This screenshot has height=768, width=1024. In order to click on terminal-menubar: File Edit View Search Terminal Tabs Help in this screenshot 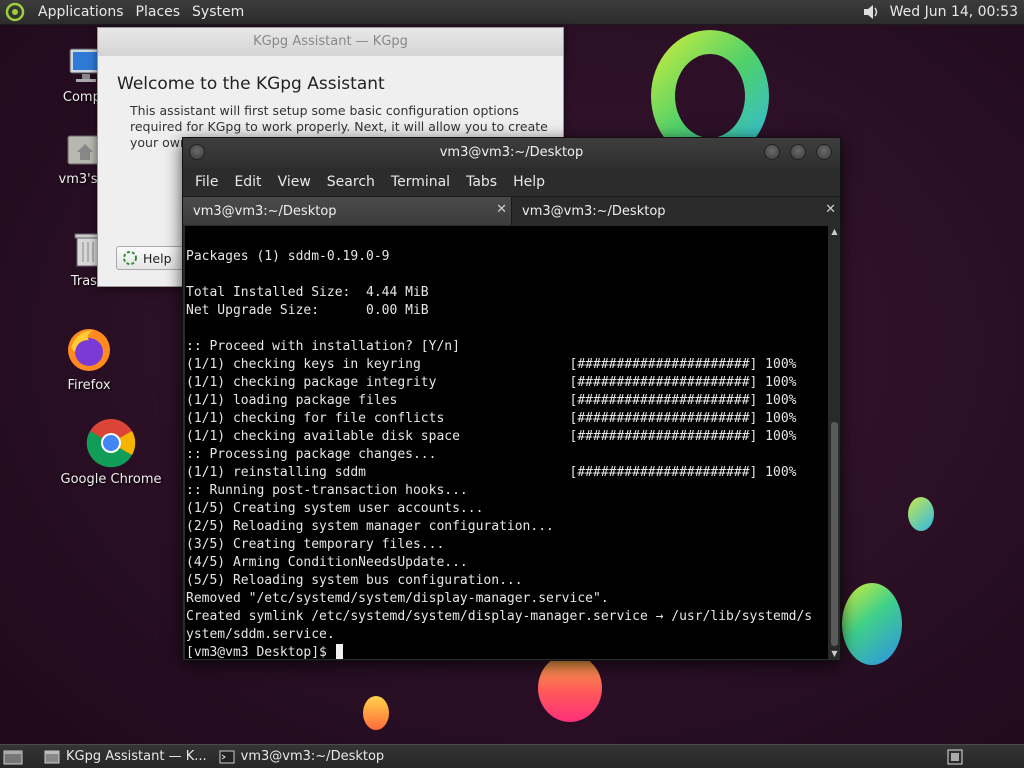, I will do `click(511, 181)`.